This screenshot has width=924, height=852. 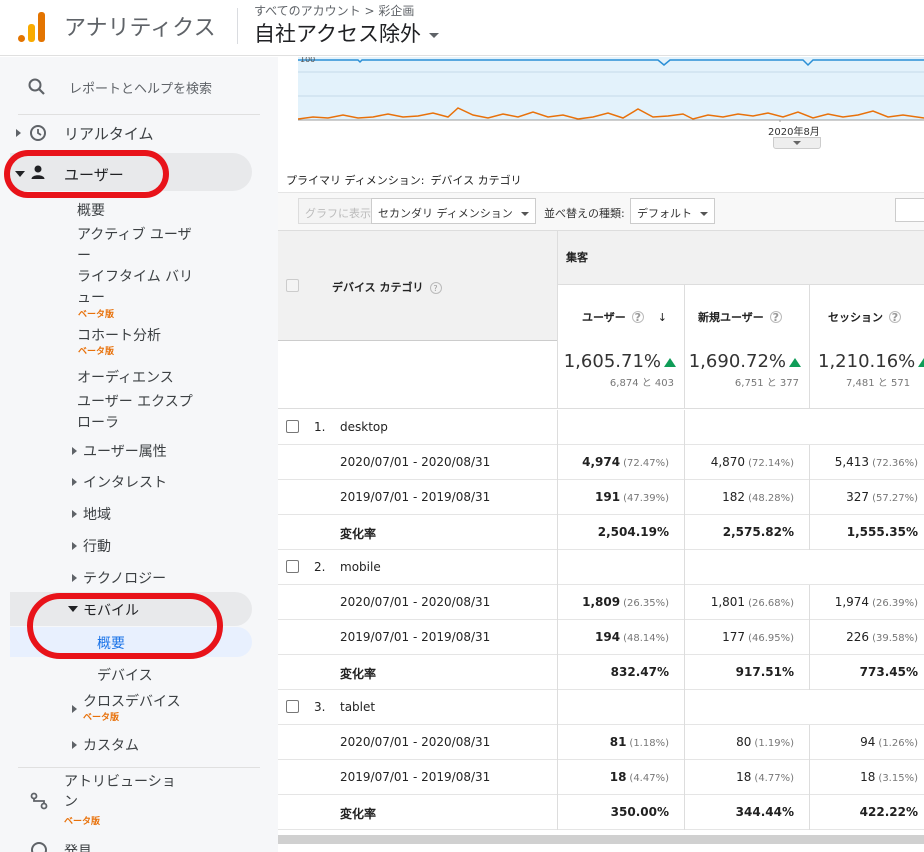 What do you see at coordinates (771, 638) in the screenshot?
I see `metric-share: (46.95%)` at bounding box center [771, 638].